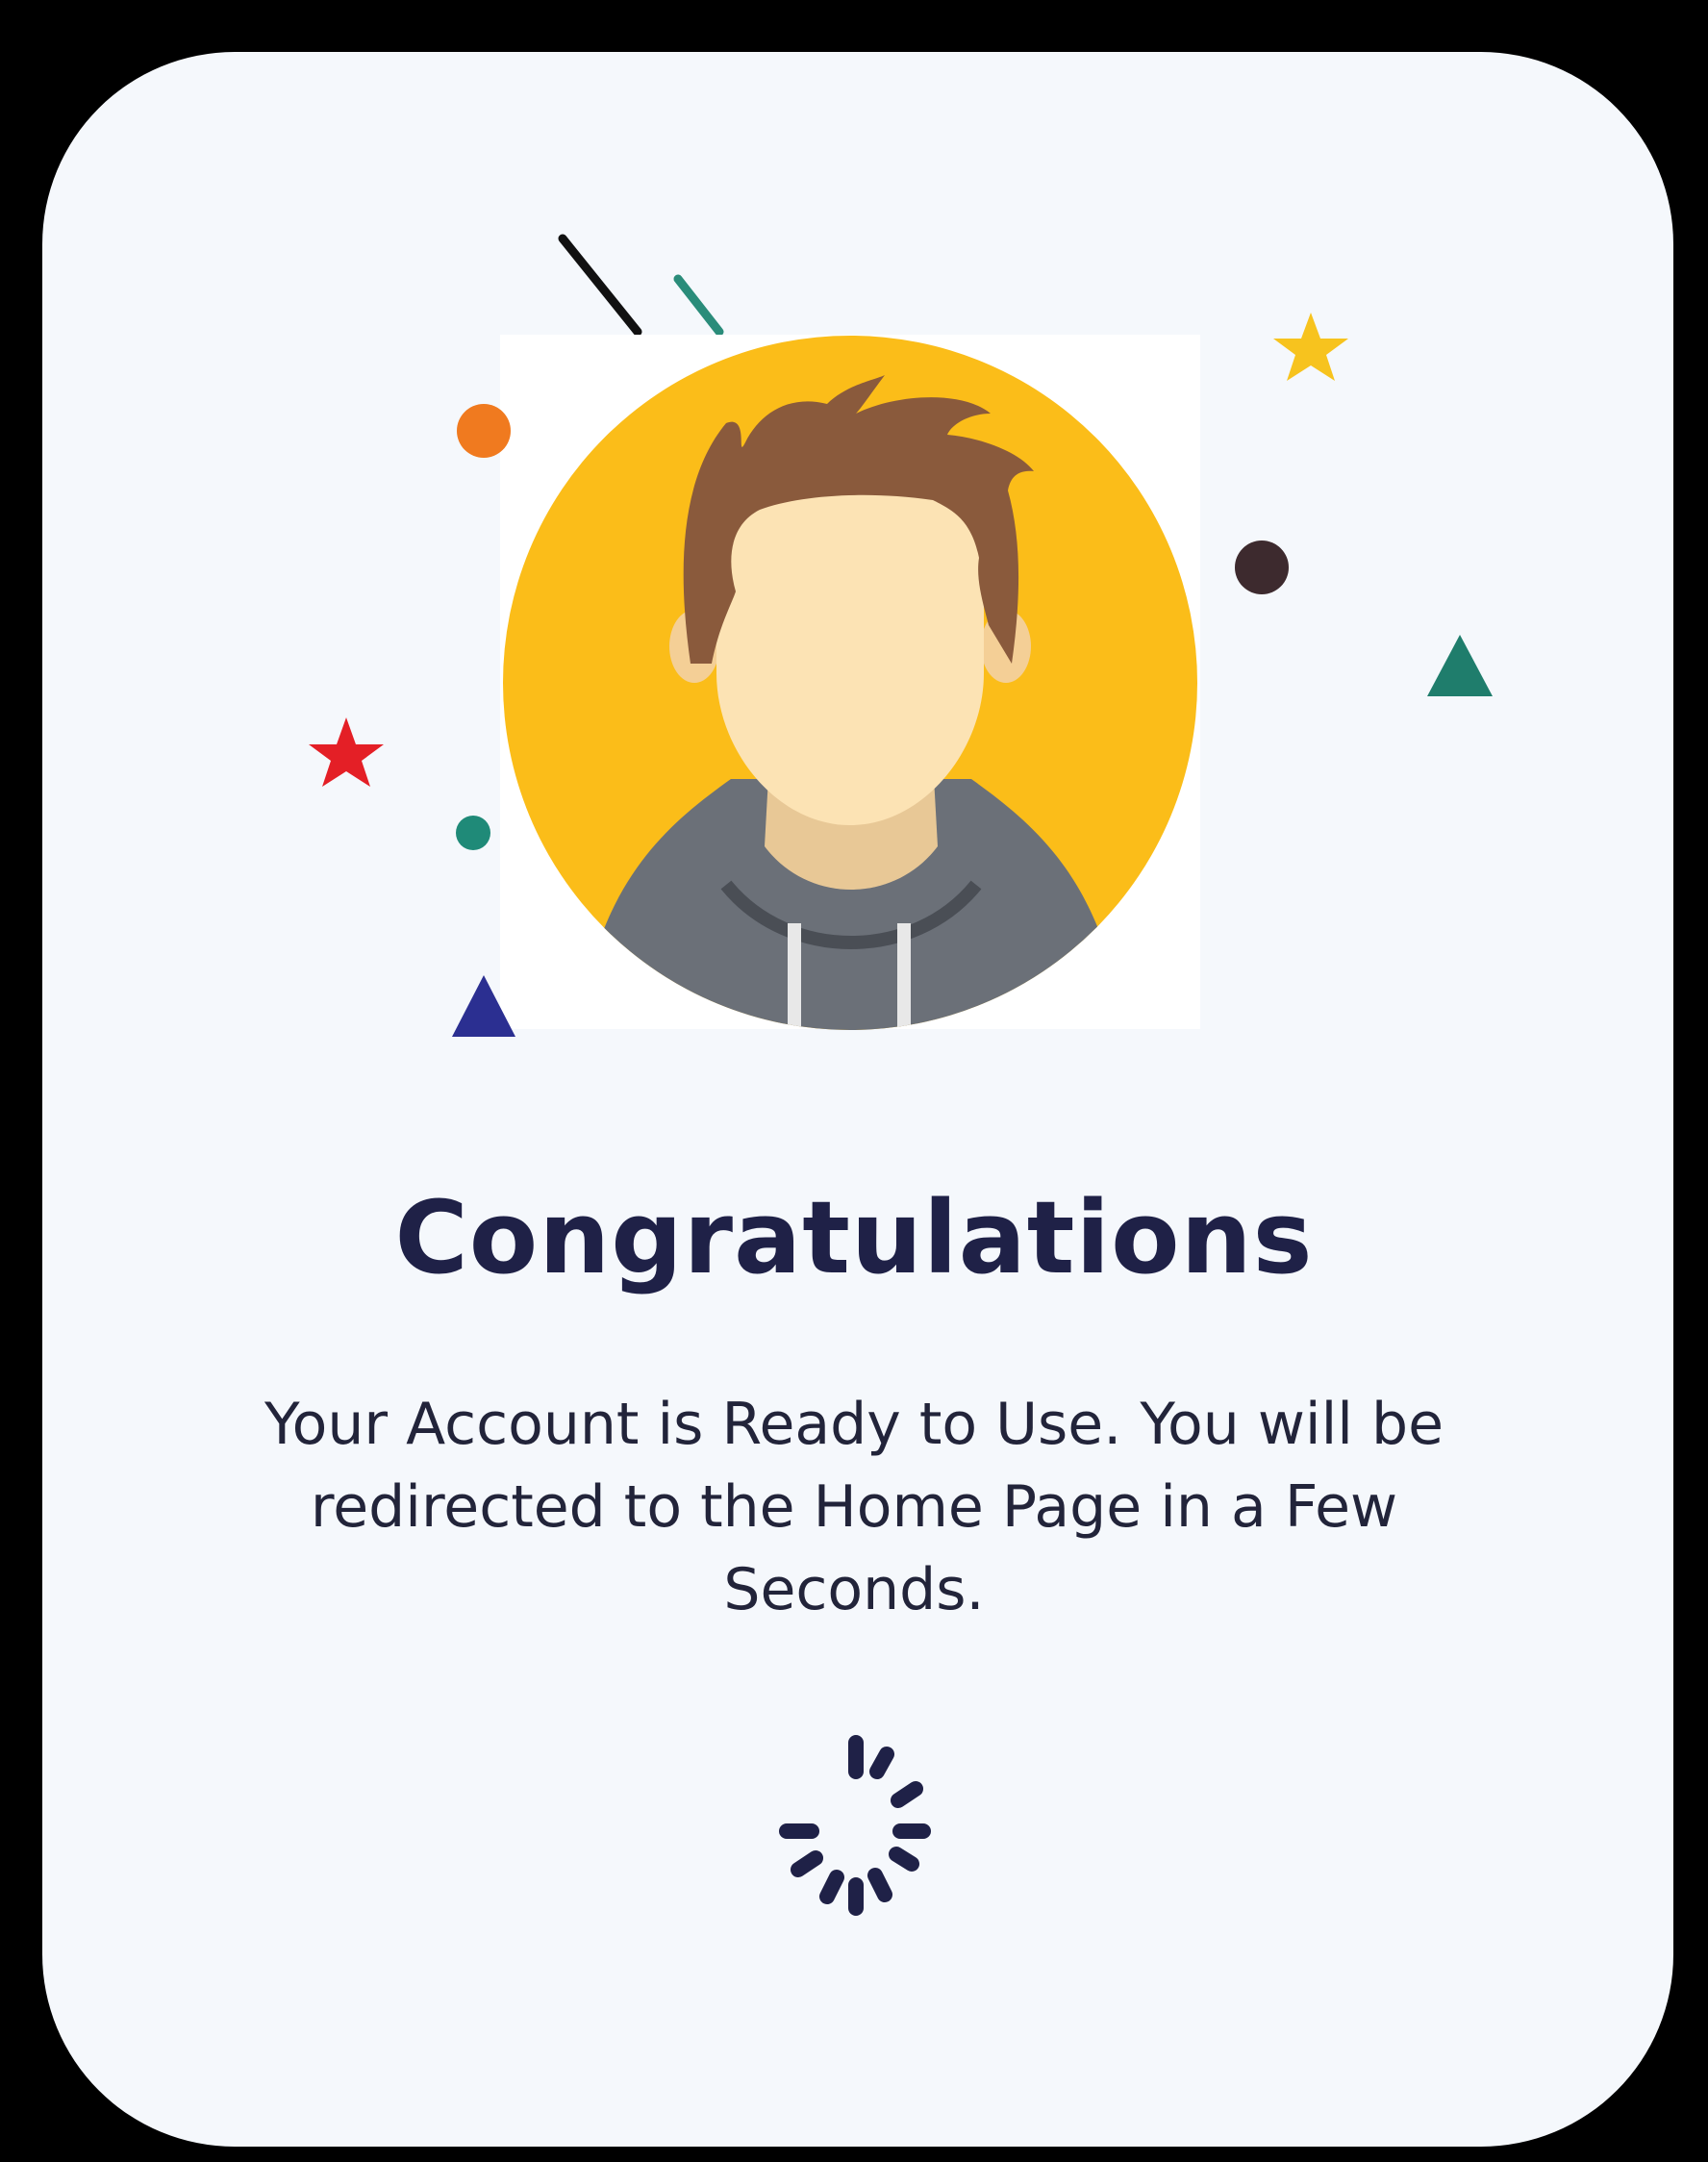  I want to click on confetti-line-black, so click(600, 286).